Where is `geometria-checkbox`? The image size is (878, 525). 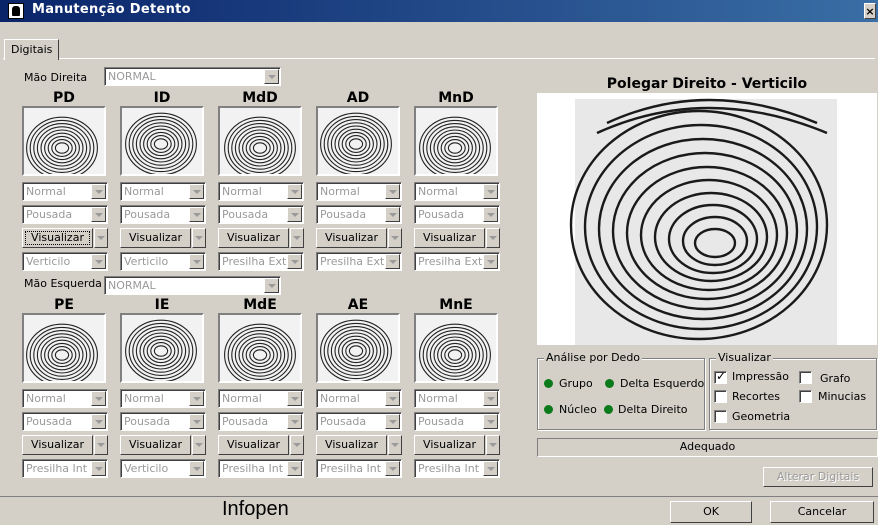 geometria-checkbox is located at coordinates (720, 416).